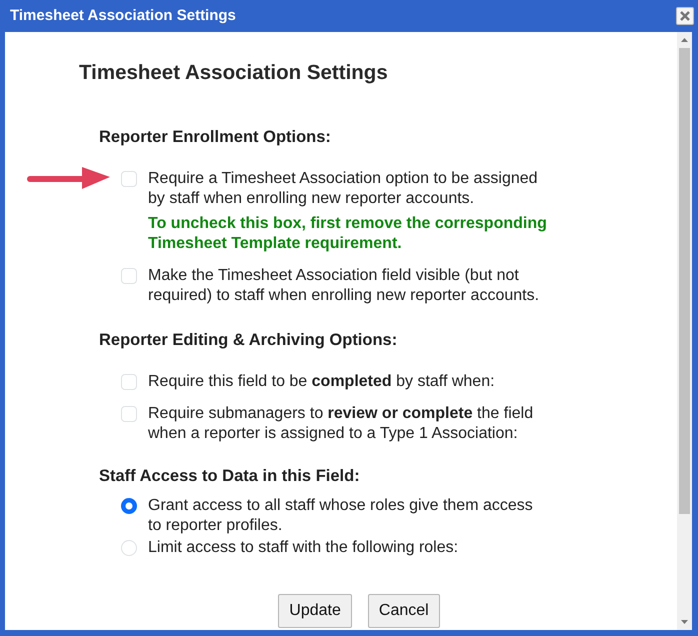  What do you see at coordinates (341, 516) in the screenshot?
I see `option-label: Grant access to all staff whose roles give them access to reporter profiles.` at bounding box center [341, 516].